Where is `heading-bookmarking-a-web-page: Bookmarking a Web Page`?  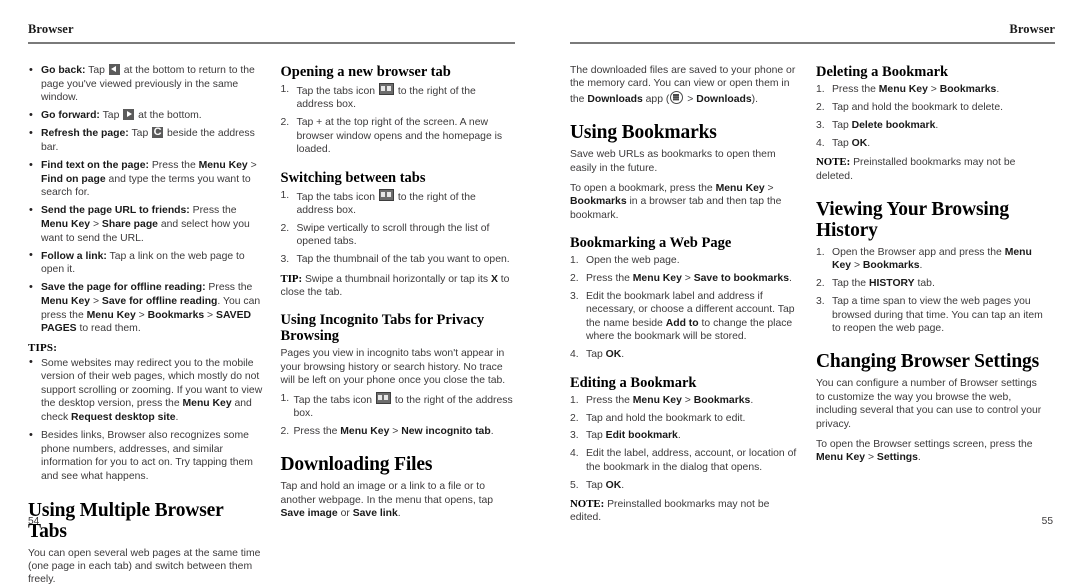 heading-bookmarking-a-web-page: Bookmarking a Web Page is located at coordinates (651, 243).